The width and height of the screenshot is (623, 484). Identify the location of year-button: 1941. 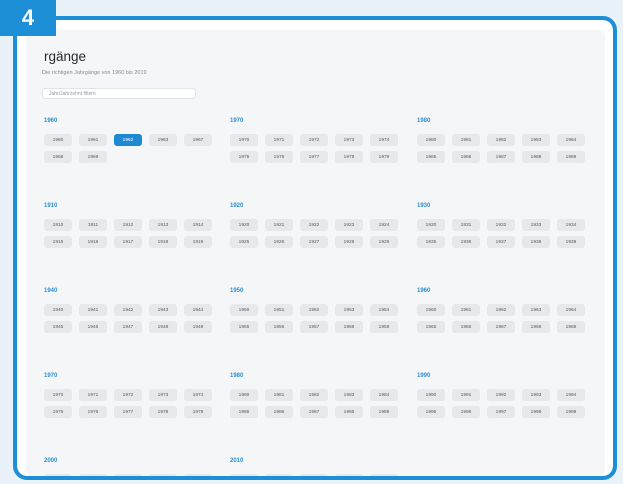
(93, 310).